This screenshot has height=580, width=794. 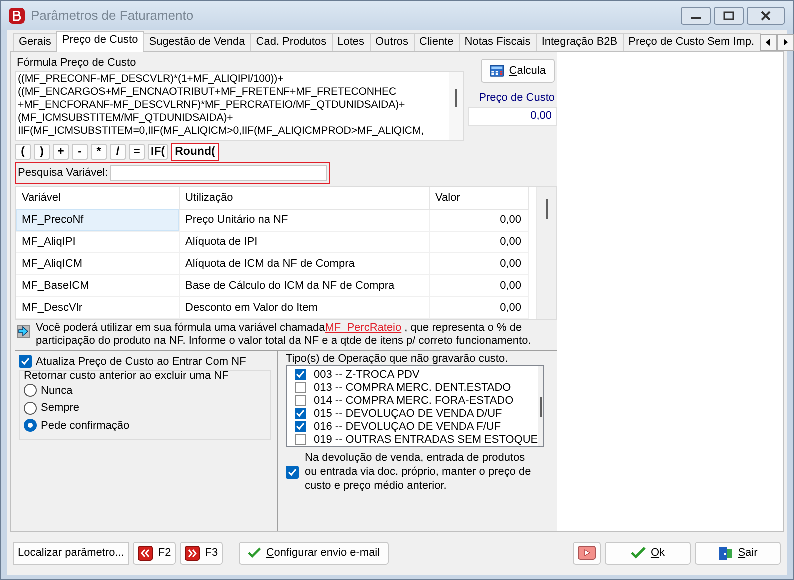 What do you see at coordinates (304, 307) in the screenshot?
I see `table-cell: Desconto em Valor do Item` at bounding box center [304, 307].